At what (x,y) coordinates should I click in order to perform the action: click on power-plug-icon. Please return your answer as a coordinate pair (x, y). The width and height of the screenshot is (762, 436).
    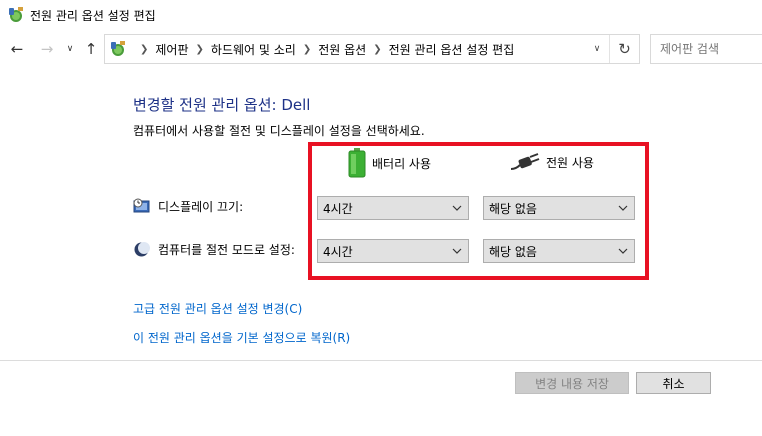
    Looking at the image, I should click on (525, 161).